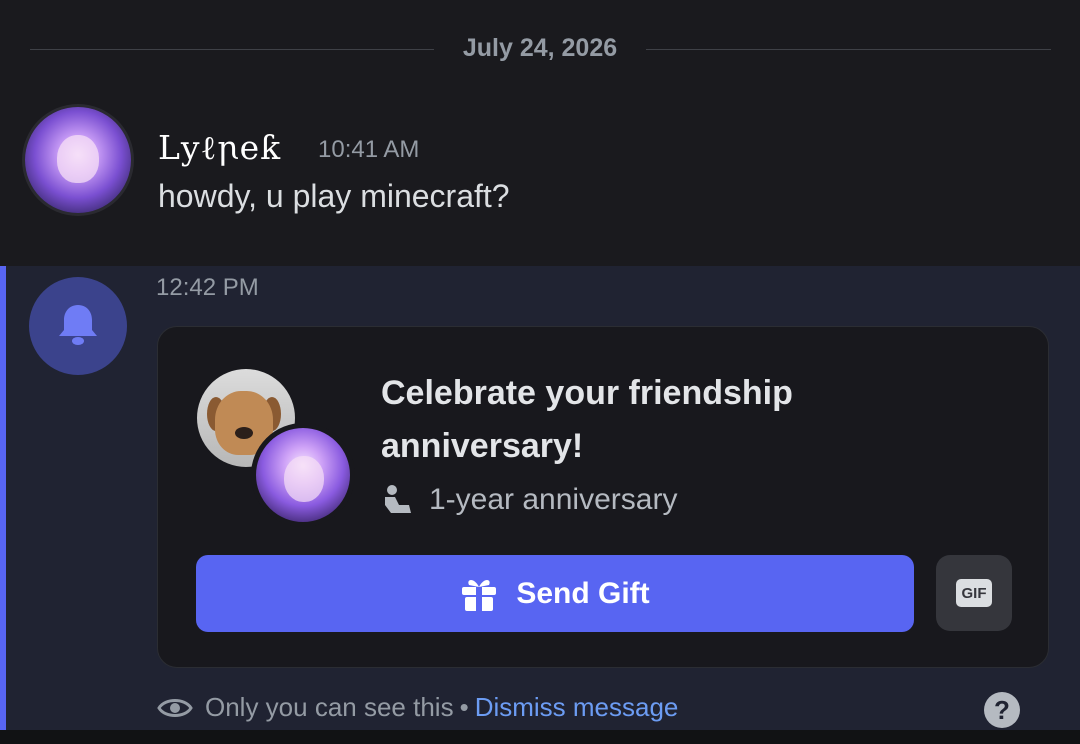 This screenshot has height=744, width=1080. What do you see at coordinates (398, 499) in the screenshot?
I see `handshake-icon` at bounding box center [398, 499].